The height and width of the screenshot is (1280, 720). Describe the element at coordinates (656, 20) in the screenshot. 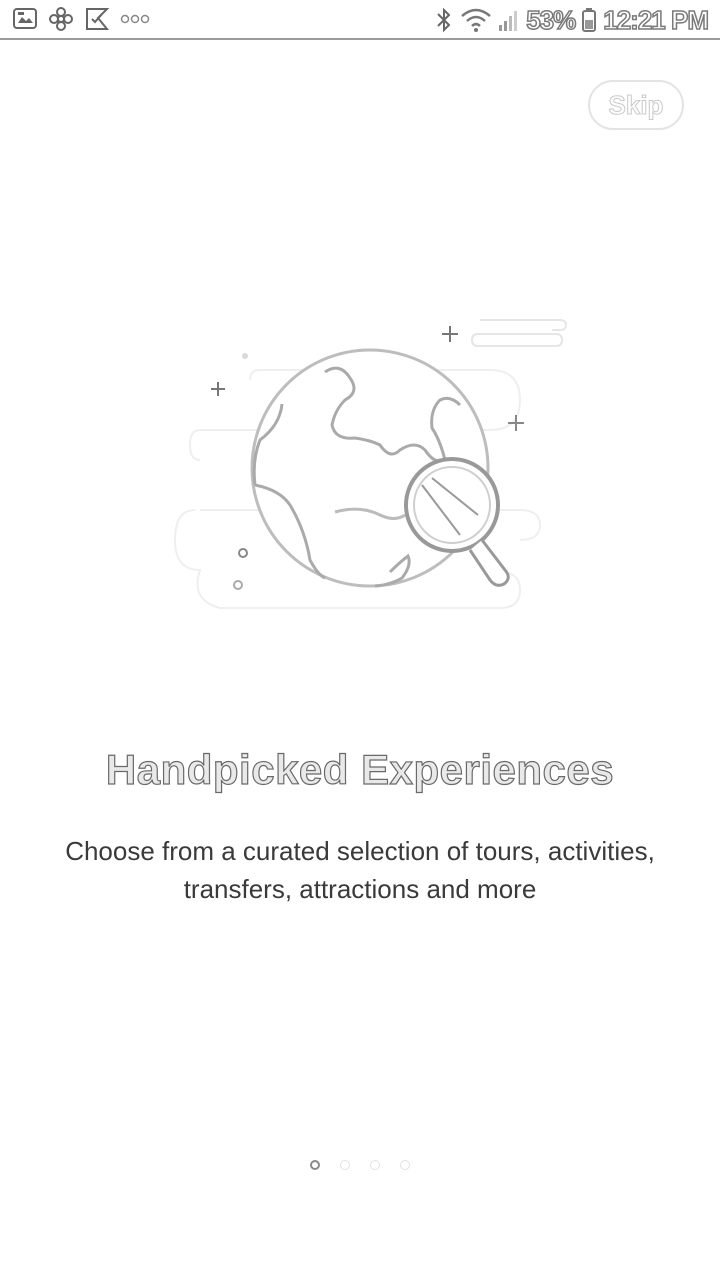

I see `clock: 12:21 PM` at that location.